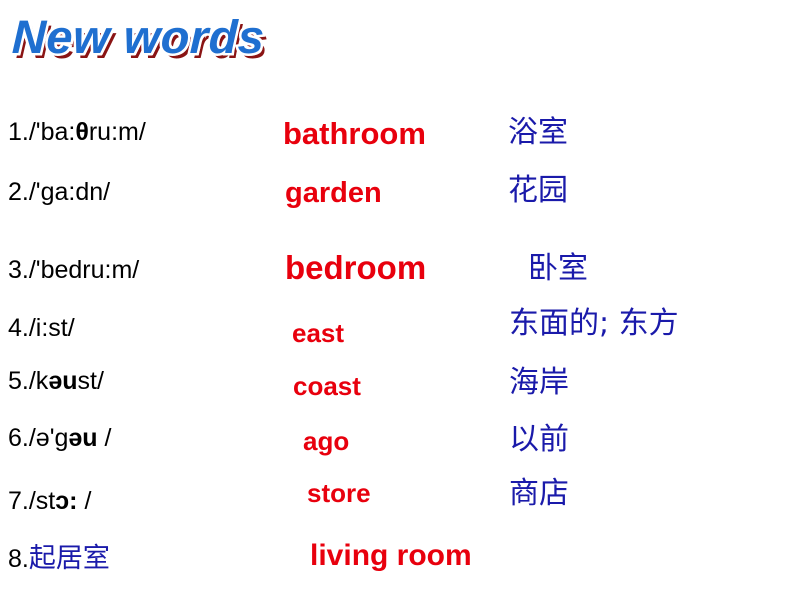 Image resolution: width=794 pixels, height=596 pixels. I want to click on entry-number-5: 5., so click(18, 381).